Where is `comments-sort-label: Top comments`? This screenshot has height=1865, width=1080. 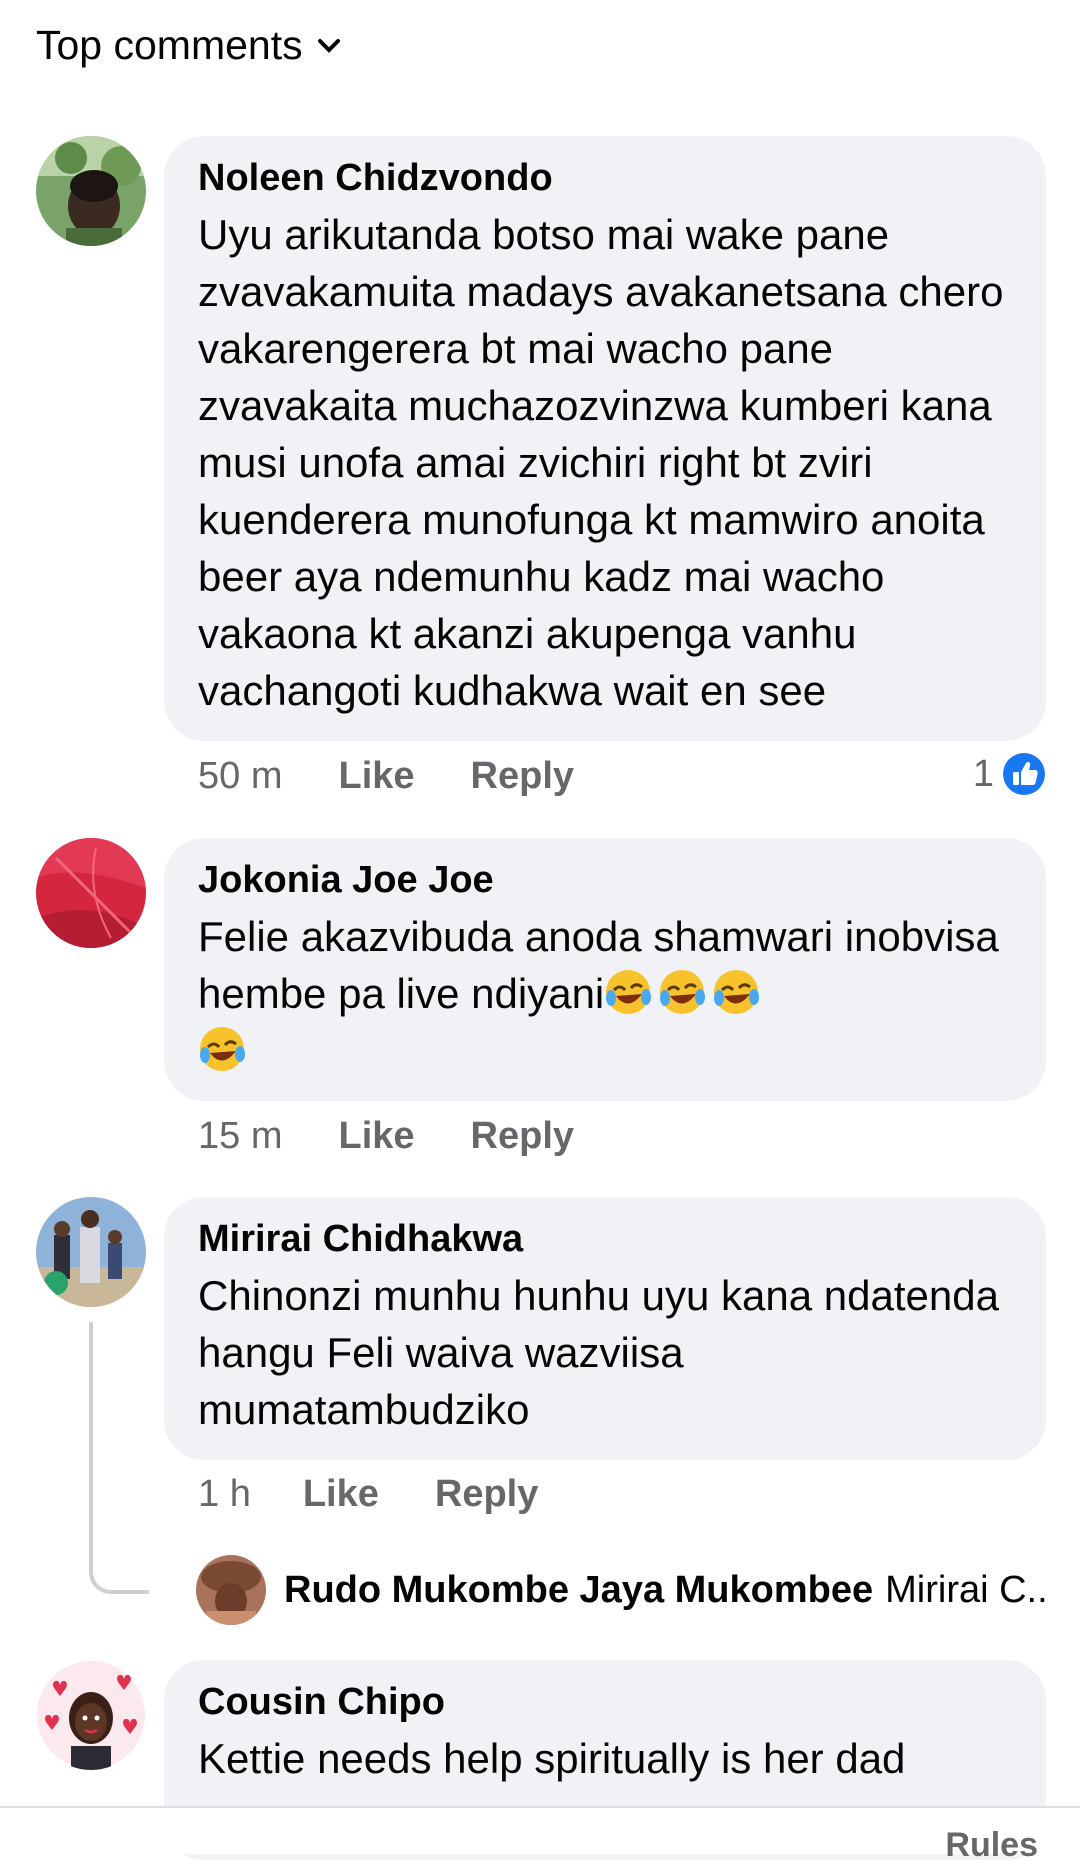 comments-sort-label: Top comments is located at coordinates (169, 45).